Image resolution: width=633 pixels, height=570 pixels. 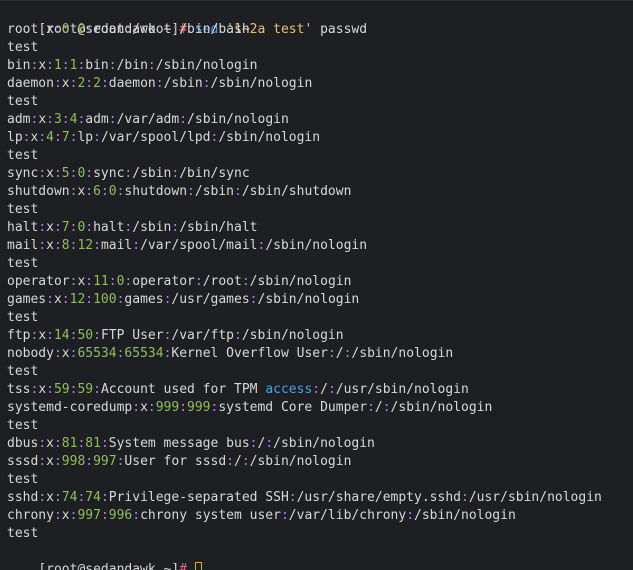 What do you see at coordinates (320, 556) in the screenshot?
I see `input-line: [root@sedandawk ~]#` at bounding box center [320, 556].